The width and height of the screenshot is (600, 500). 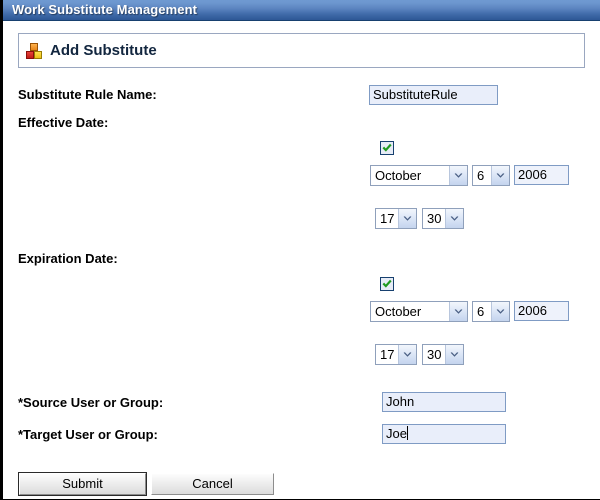 I want to click on text-caret, so click(x=407, y=433).